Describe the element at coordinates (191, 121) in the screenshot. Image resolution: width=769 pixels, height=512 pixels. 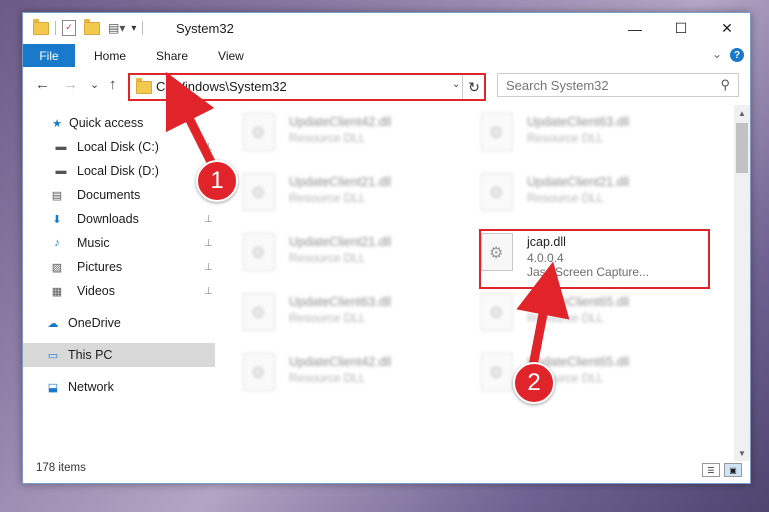
I see `arrow-to-address-bar` at that location.